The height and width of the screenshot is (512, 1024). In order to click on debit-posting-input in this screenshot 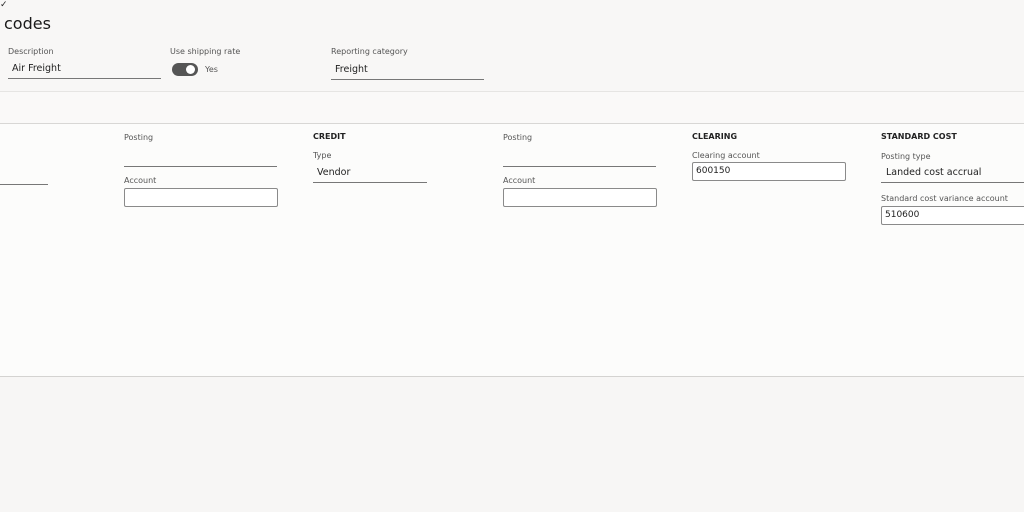, I will do `click(200, 158)`.